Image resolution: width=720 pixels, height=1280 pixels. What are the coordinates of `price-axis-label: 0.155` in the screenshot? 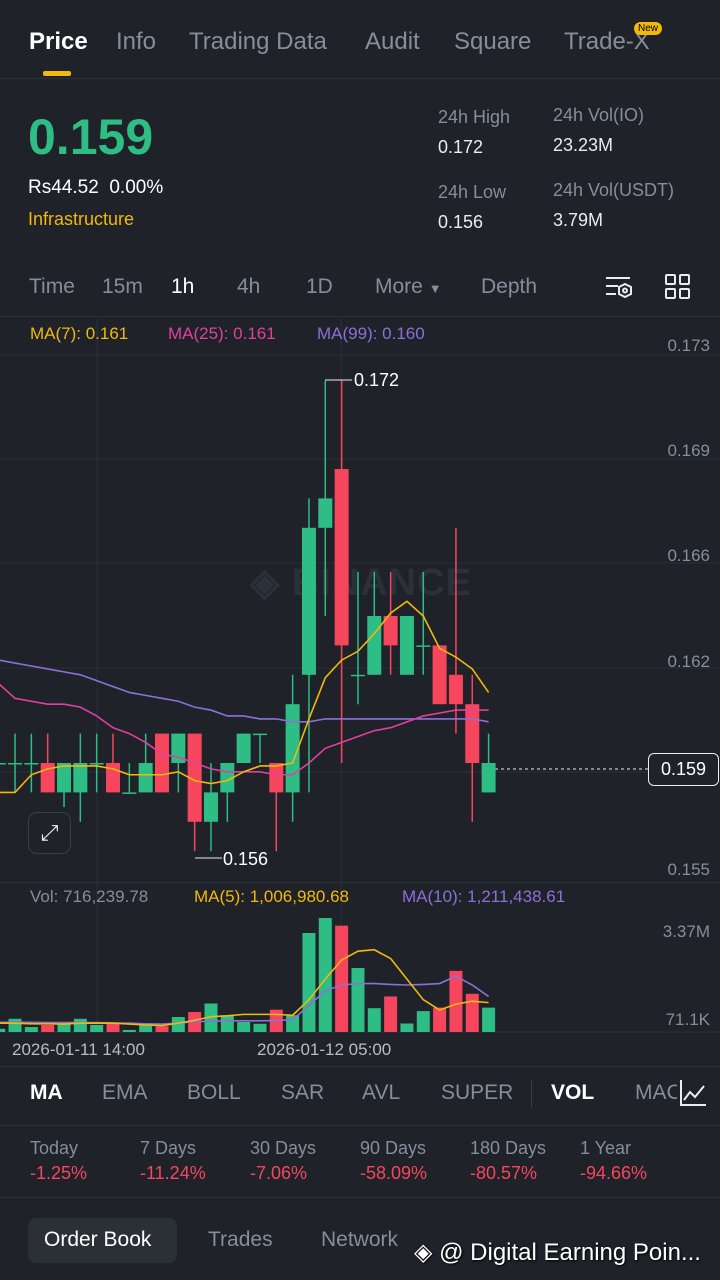 It's located at (688, 869).